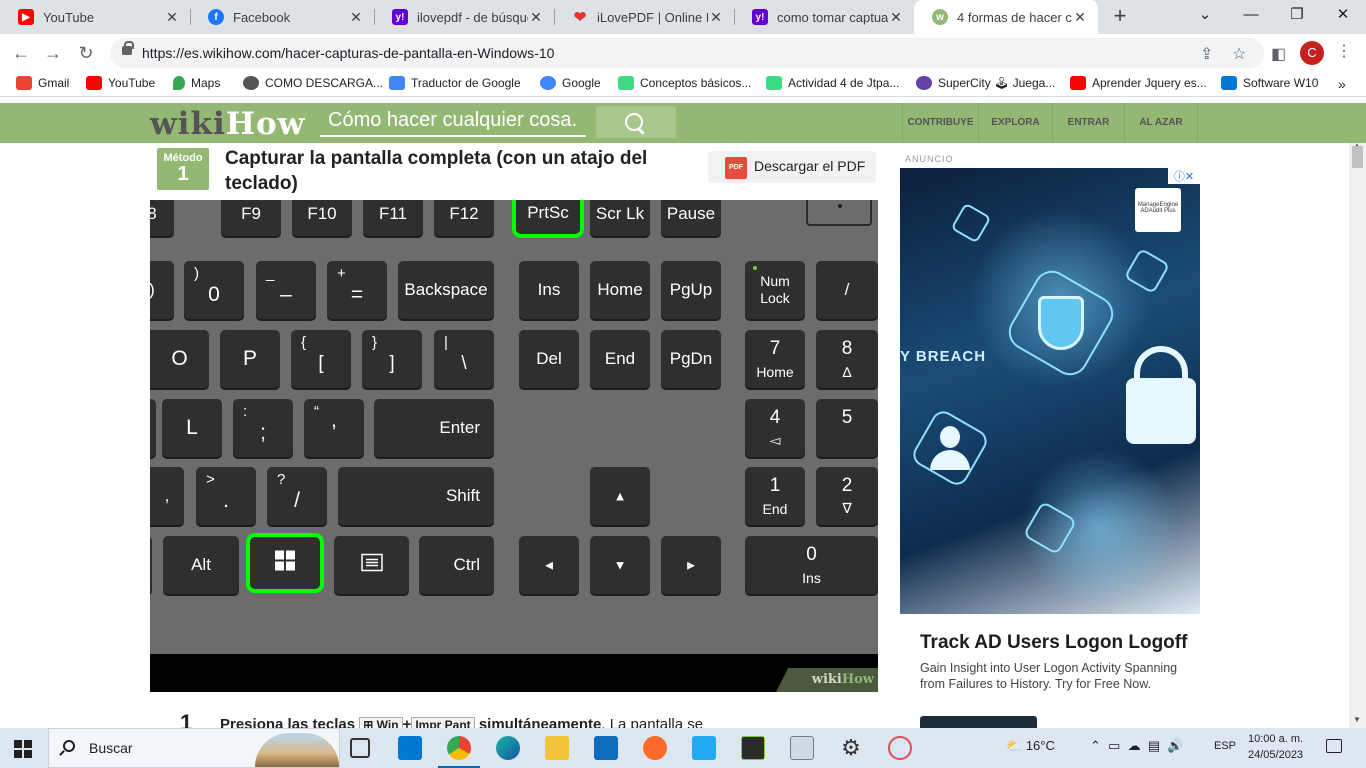 The height and width of the screenshot is (768, 1366). What do you see at coordinates (1158, 210) in the screenshot?
I see `ad-brand-logo: ManageEngine ADAudit Plus` at bounding box center [1158, 210].